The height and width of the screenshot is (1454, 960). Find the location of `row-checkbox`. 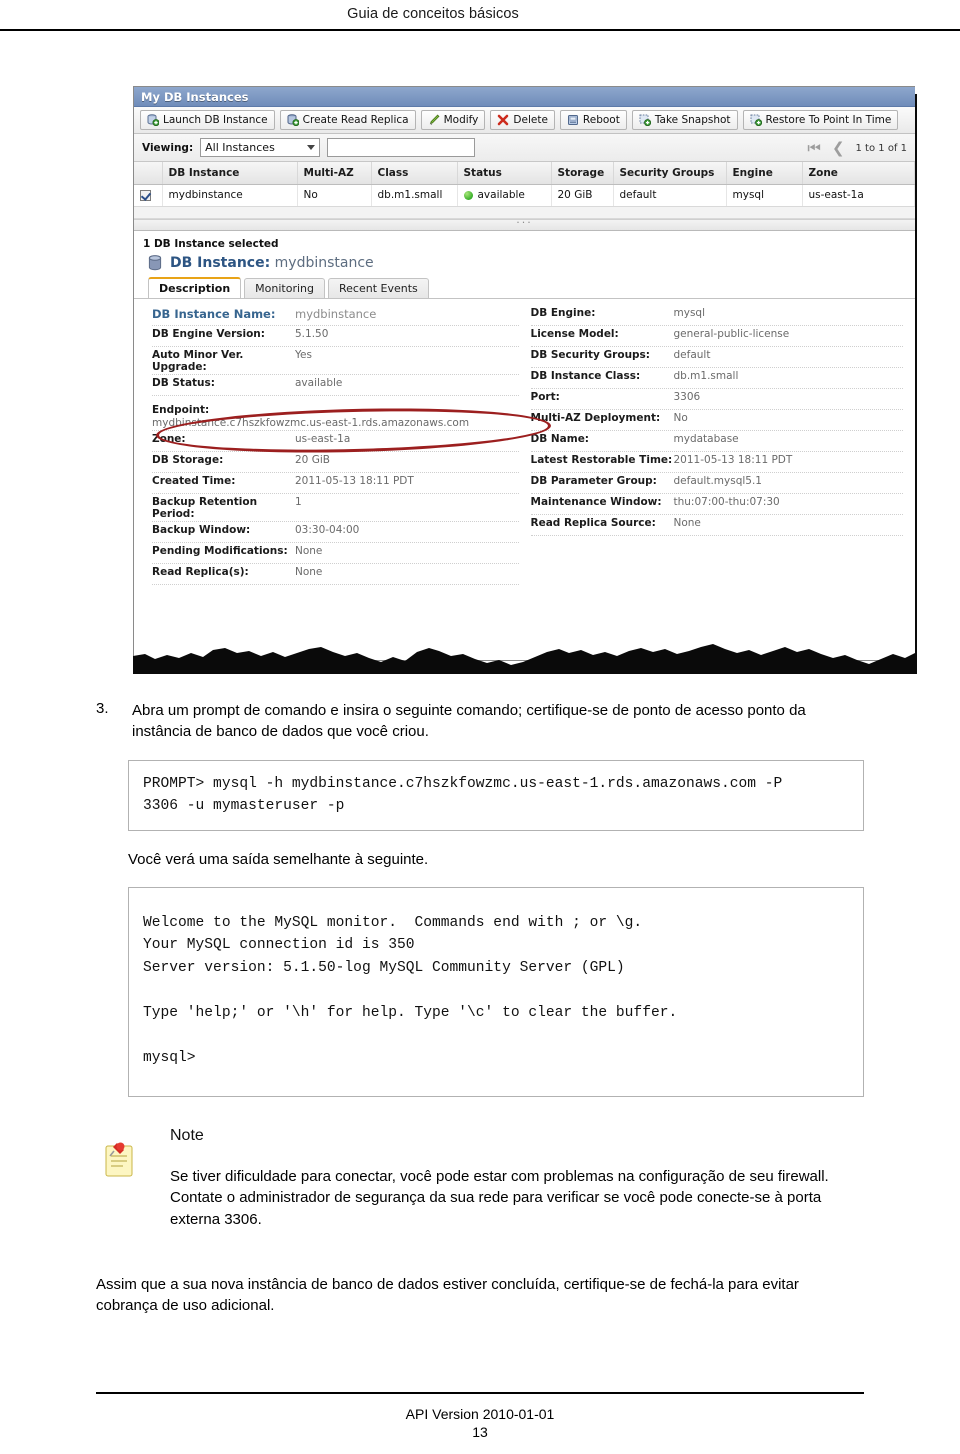

row-checkbox is located at coordinates (145, 195).